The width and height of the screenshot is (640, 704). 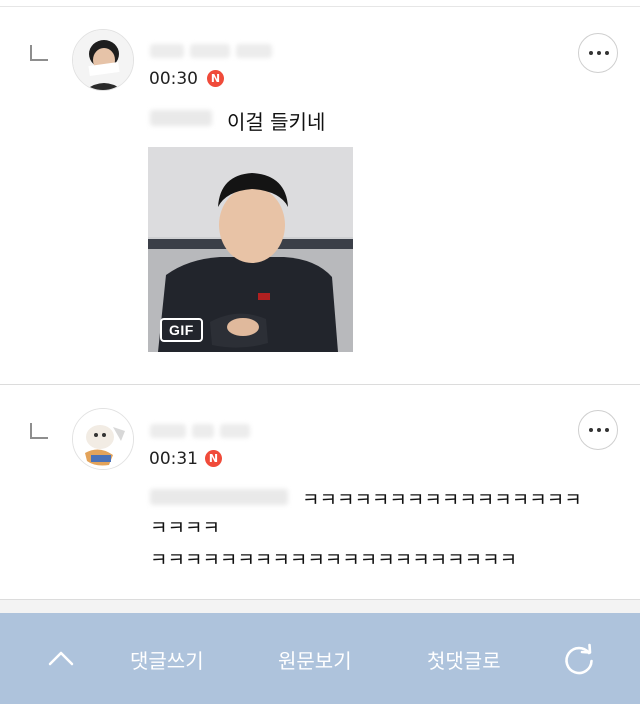 I want to click on chevron-up-icon, so click(x=61, y=658).